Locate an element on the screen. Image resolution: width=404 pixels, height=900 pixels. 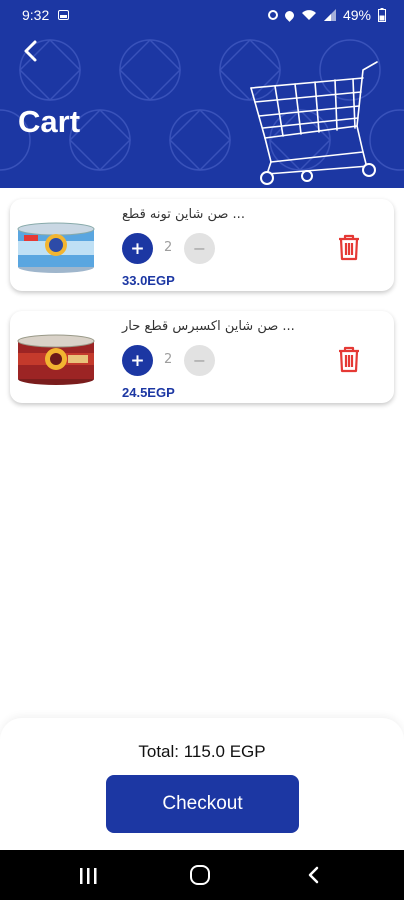
gallery-icon is located at coordinates (63, 15).